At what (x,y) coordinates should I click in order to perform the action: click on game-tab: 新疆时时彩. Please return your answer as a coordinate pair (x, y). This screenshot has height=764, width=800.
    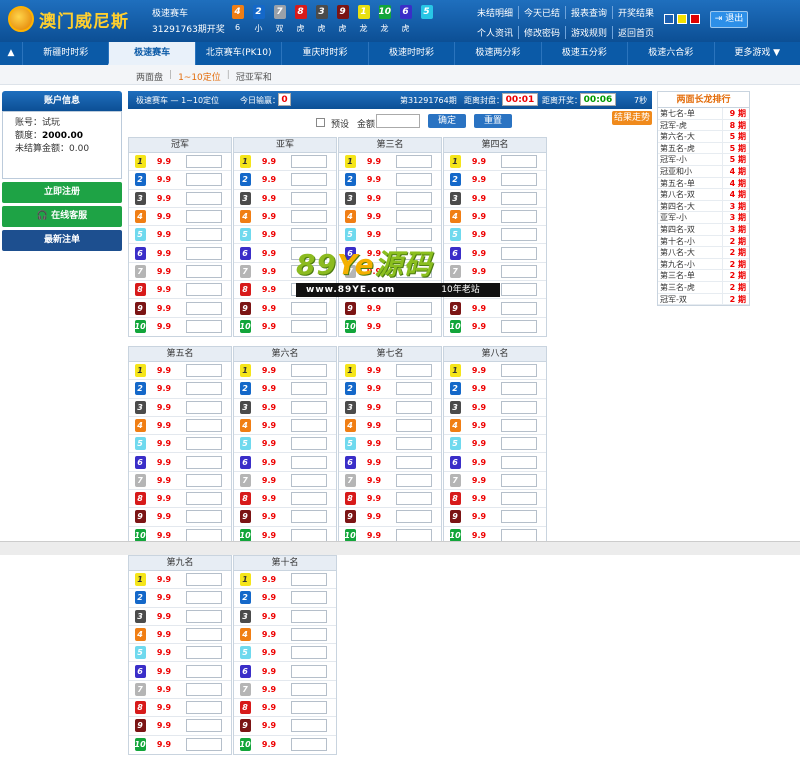
    Looking at the image, I should click on (65, 53).